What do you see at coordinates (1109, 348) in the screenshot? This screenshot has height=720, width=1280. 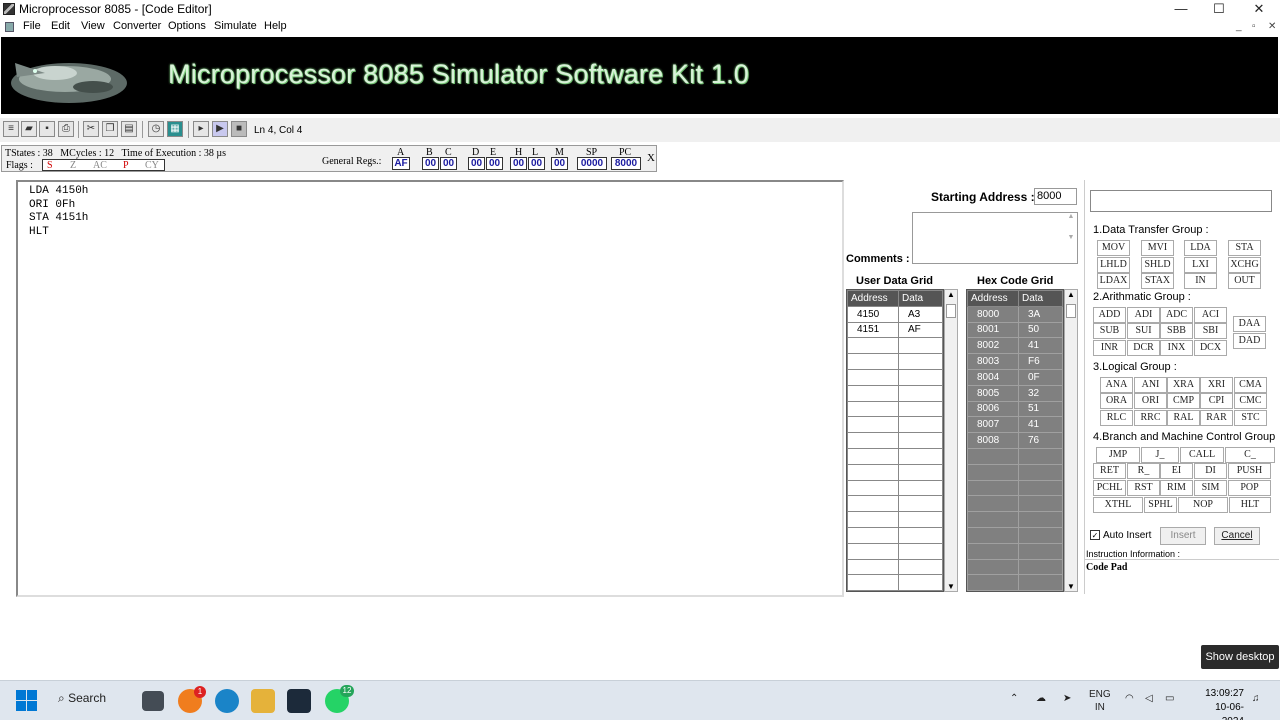 I see `instr-button: INR` at bounding box center [1109, 348].